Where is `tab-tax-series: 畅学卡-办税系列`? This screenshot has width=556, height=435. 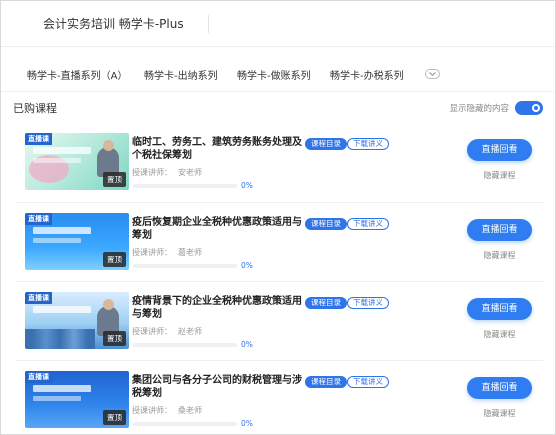
tab-tax-series: 畅学卡-办税系列 is located at coordinates (367, 74).